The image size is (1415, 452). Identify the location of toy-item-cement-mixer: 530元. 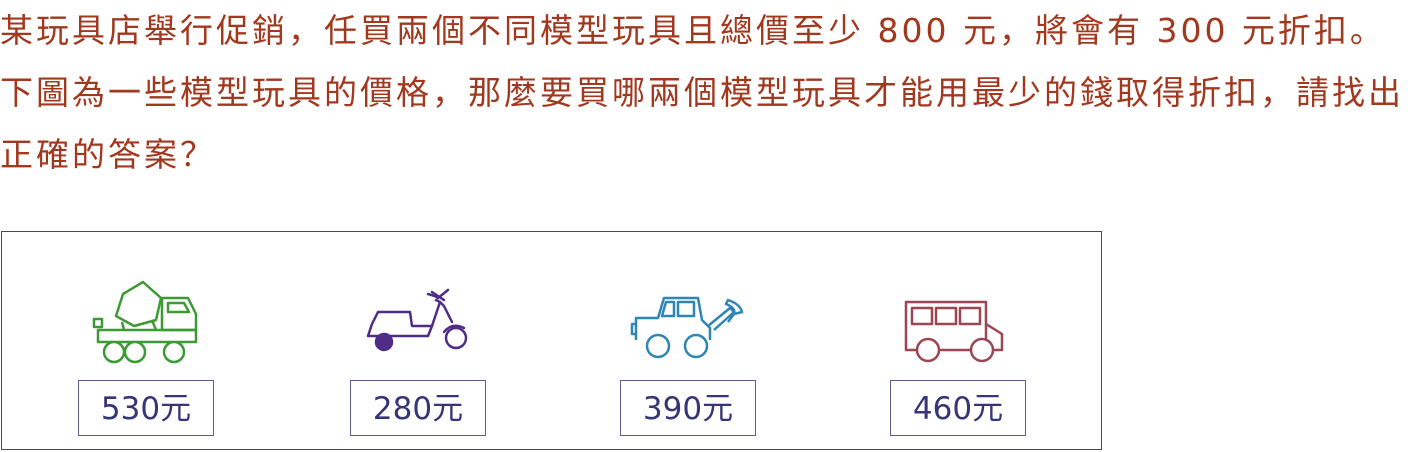
(186, 341).